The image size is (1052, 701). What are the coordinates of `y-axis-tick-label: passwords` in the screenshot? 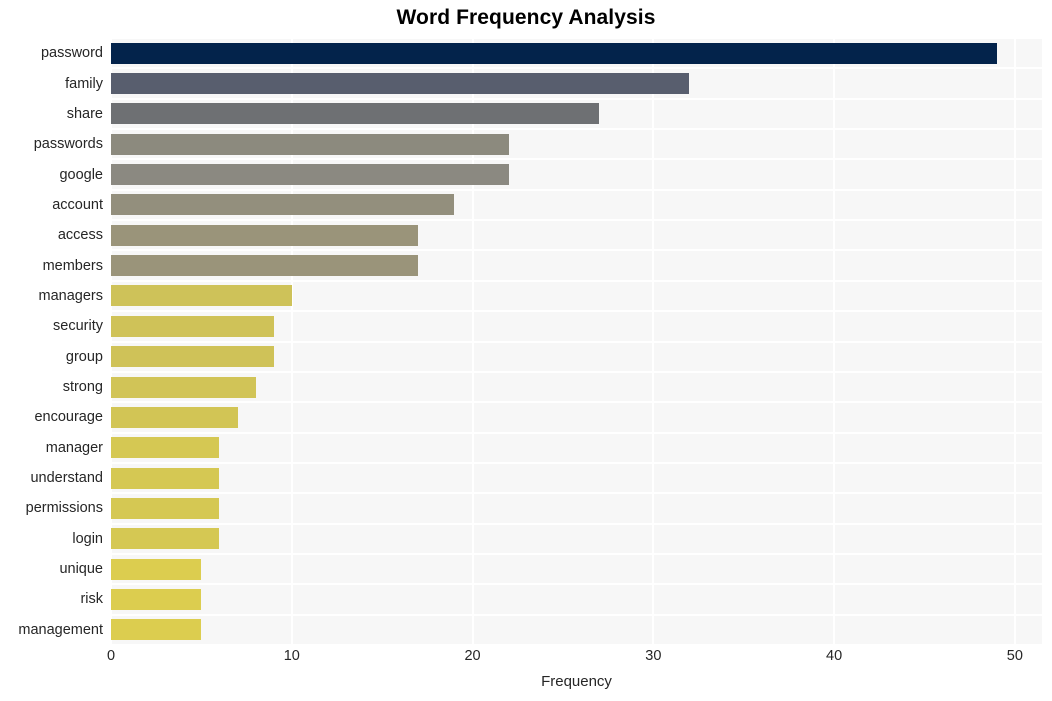 It's located at (68, 144).